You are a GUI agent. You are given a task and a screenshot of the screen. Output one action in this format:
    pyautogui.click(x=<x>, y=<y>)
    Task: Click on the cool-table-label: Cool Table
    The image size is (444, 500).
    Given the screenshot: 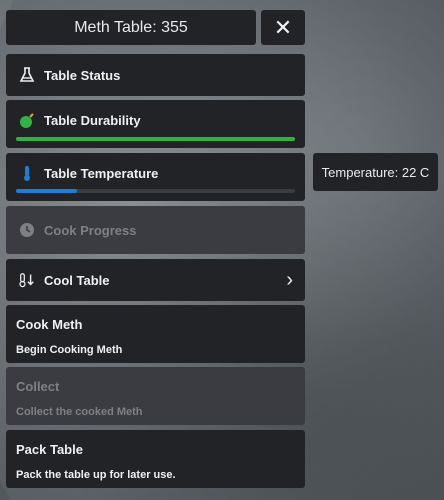 What is the action you would take?
    pyautogui.click(x=77, y=280)
    